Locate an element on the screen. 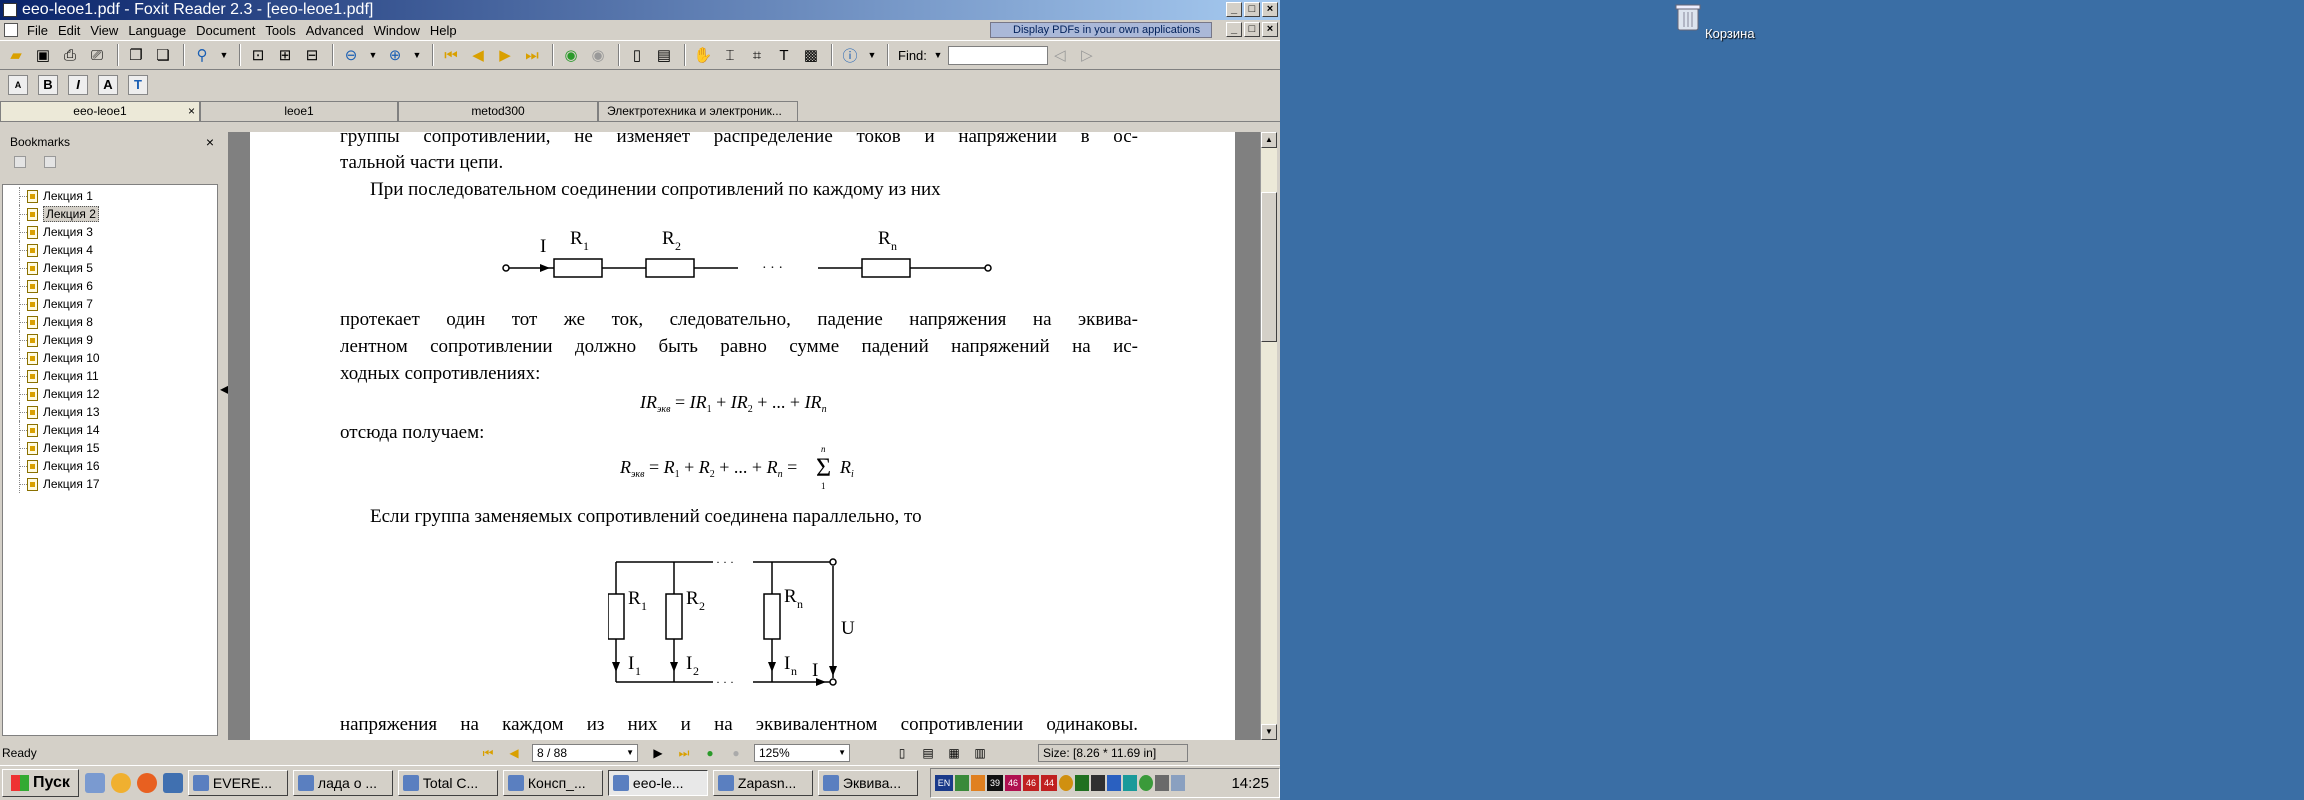 The width and height of the screenshot is (2304, 800). bookmark-item: Лекция 14 is located at coordinates (110, 430).